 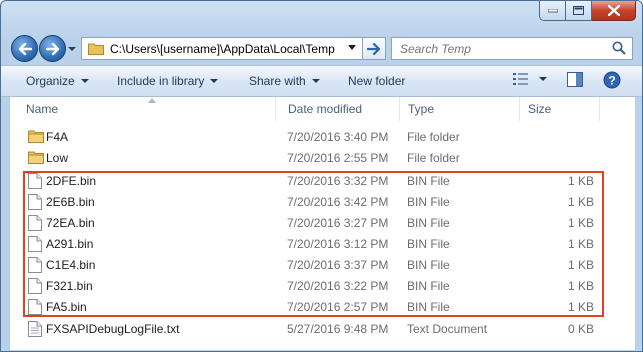 I want to click on new-folder-button: New folder, so click(x=376, y=81).